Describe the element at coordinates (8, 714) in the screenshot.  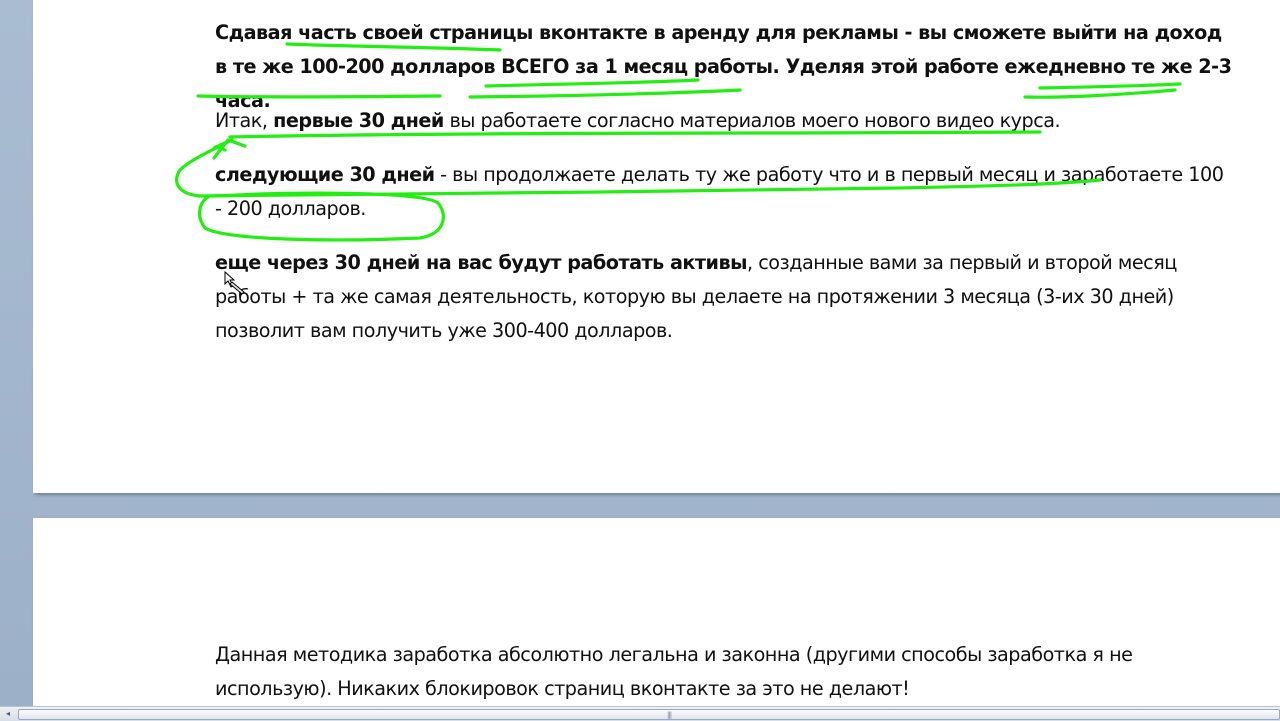
I see `chevron-left-icon: ◂` at that location.